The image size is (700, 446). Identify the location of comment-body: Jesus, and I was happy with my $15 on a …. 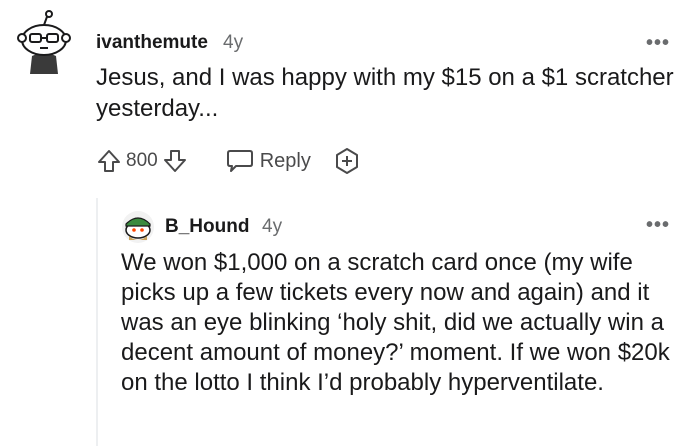
(385, 93).